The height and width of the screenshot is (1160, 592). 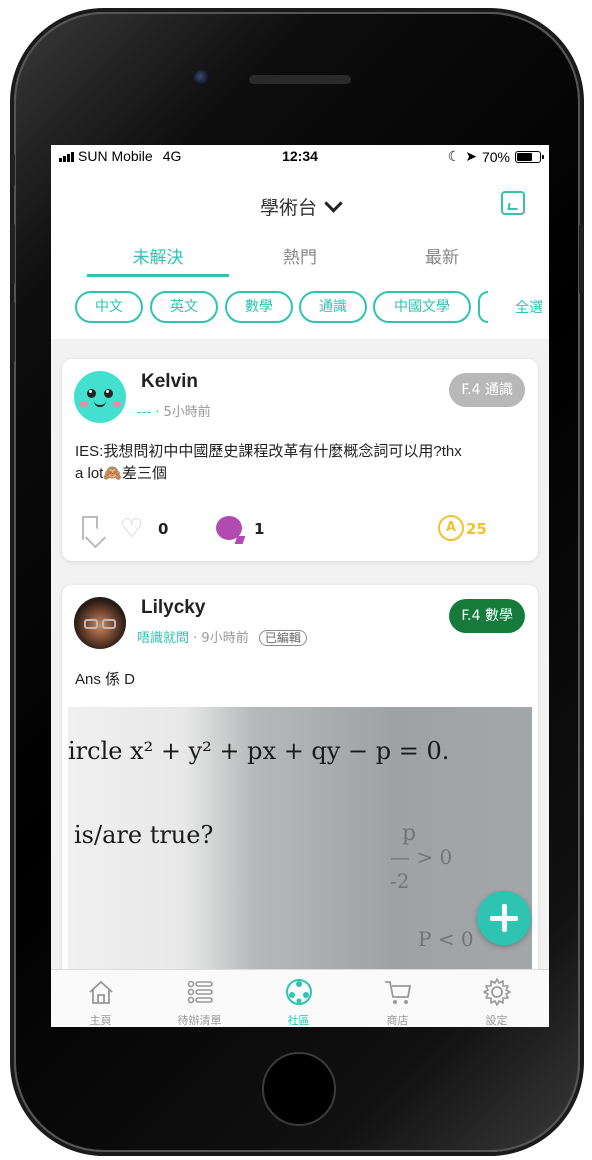 What do you see at coordinates (13, 170) in the screenshot?
I see `mute-switch` at bounding box center [13, 170].